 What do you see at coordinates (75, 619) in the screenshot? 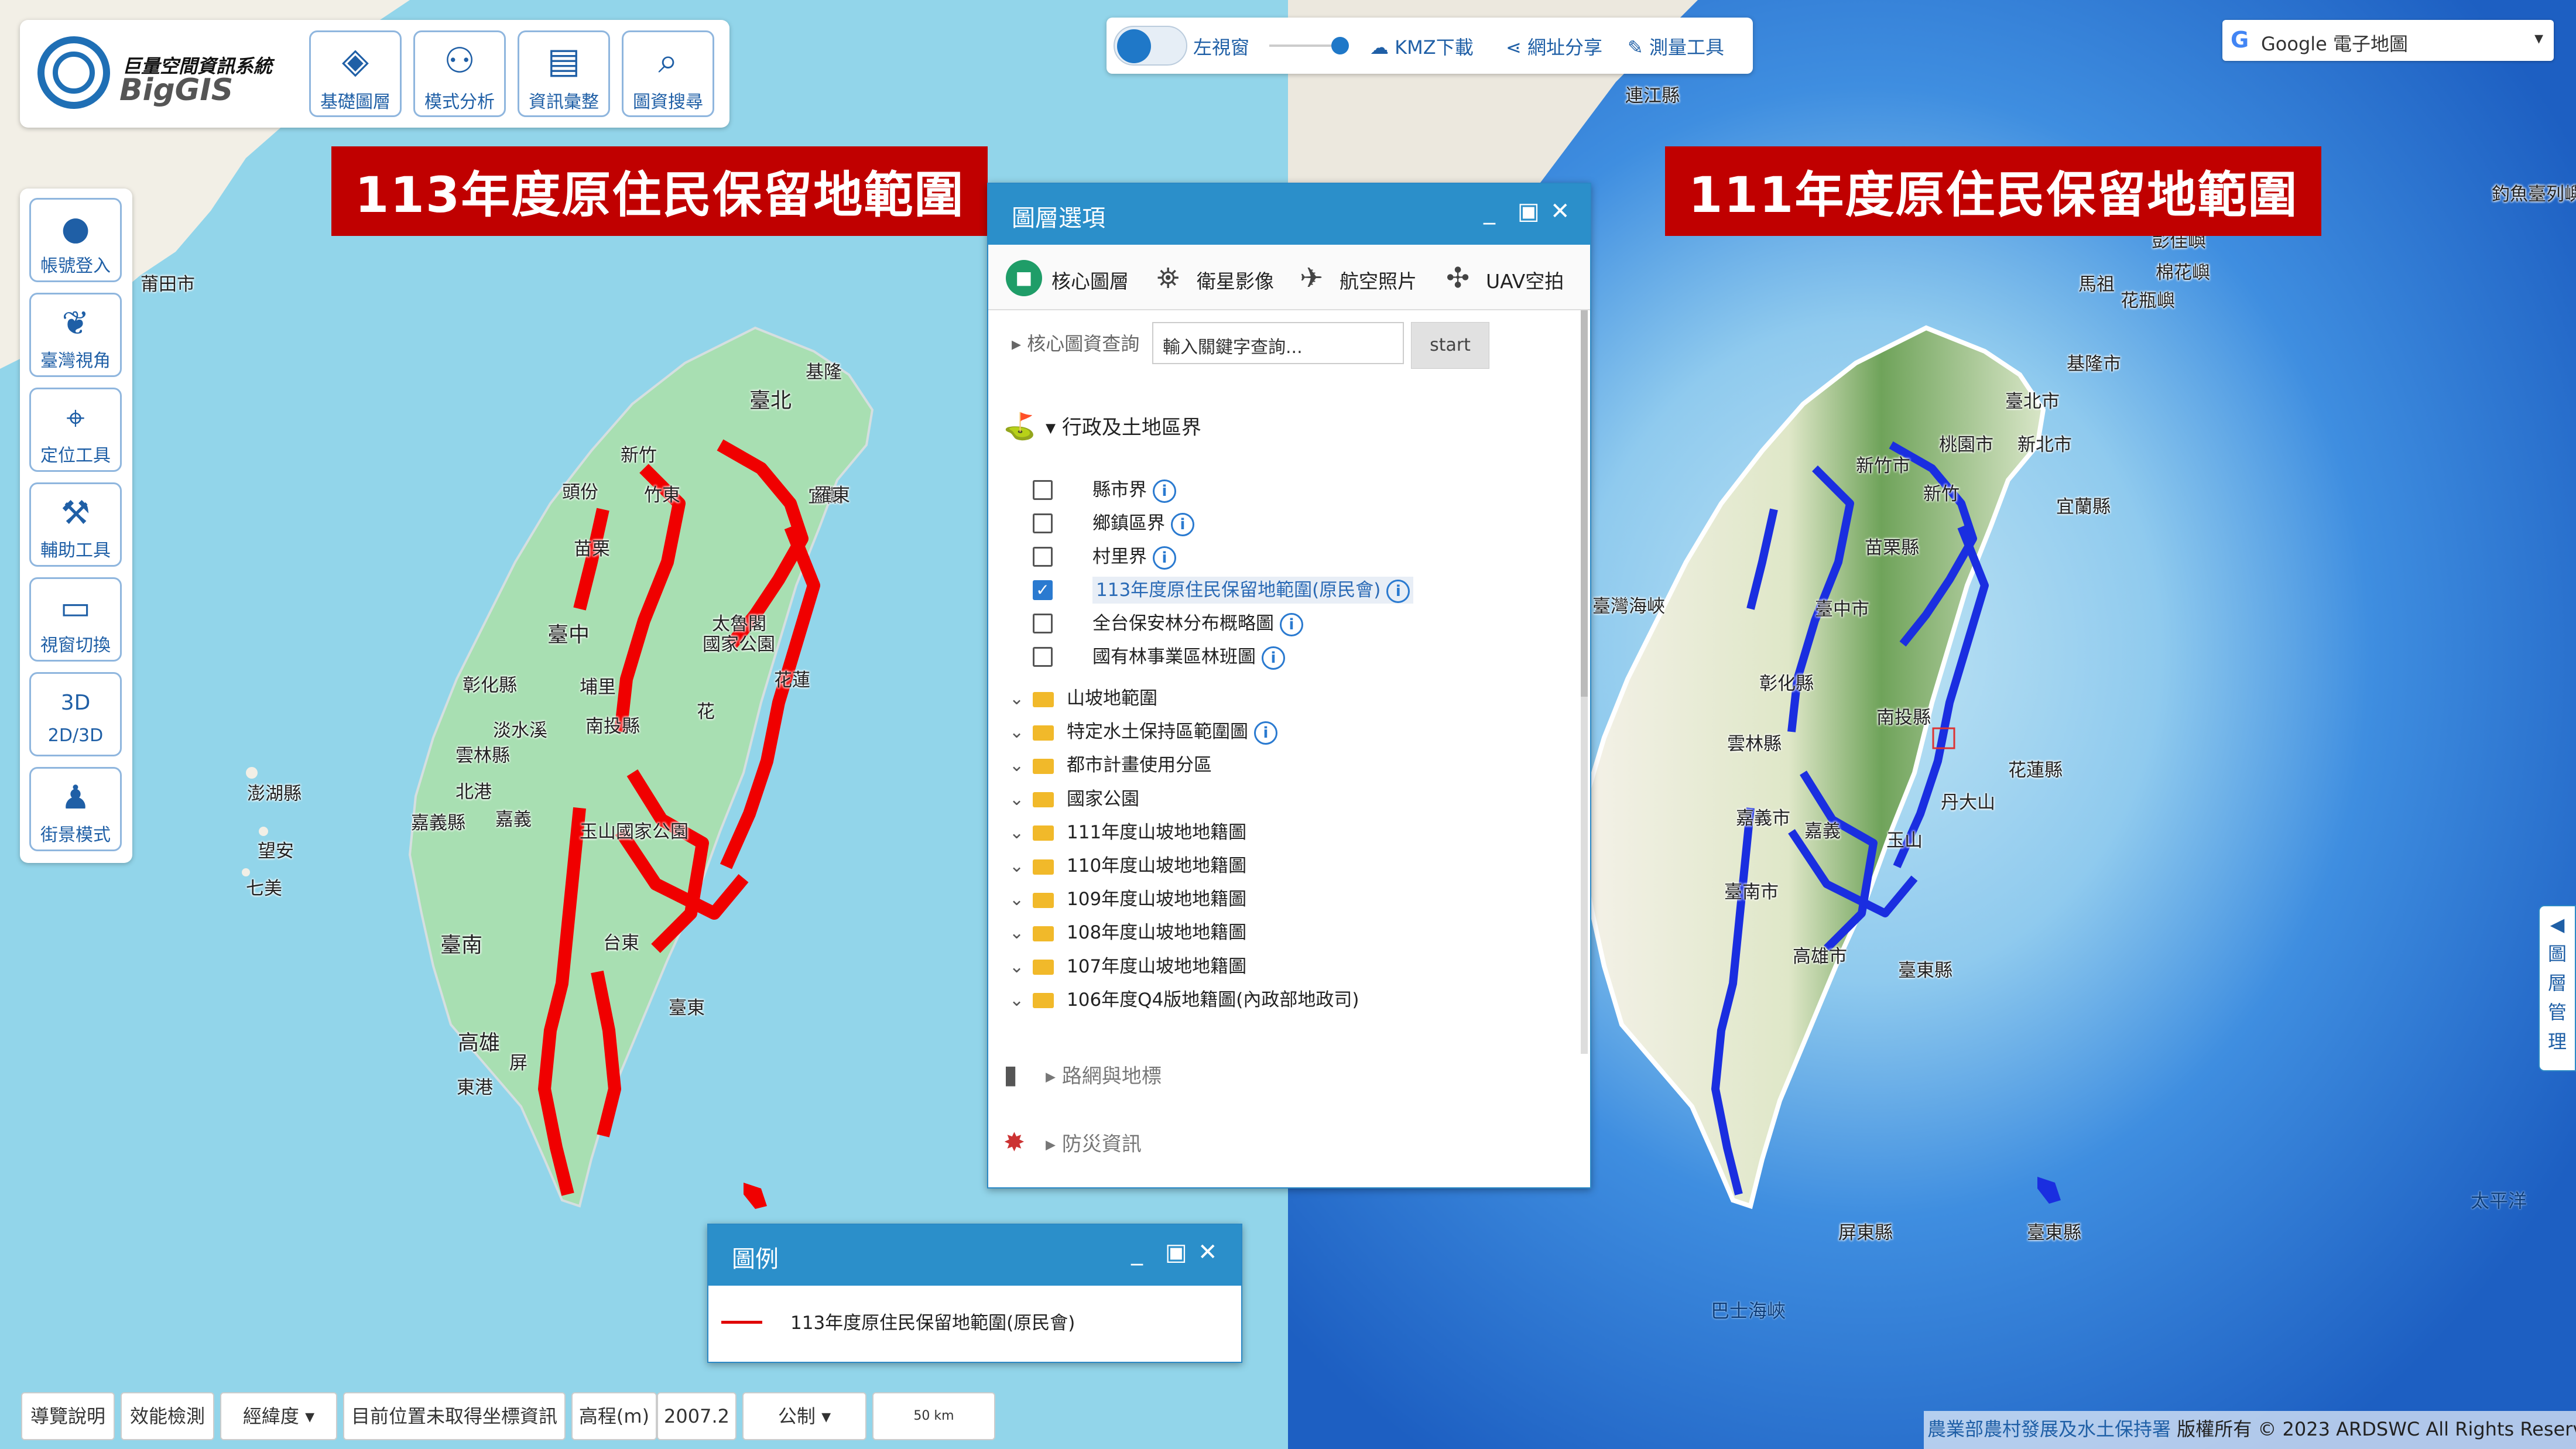
I see `sidebar-item-window-switch: ▭ 視窗切換` at bounding box center [75, 619].